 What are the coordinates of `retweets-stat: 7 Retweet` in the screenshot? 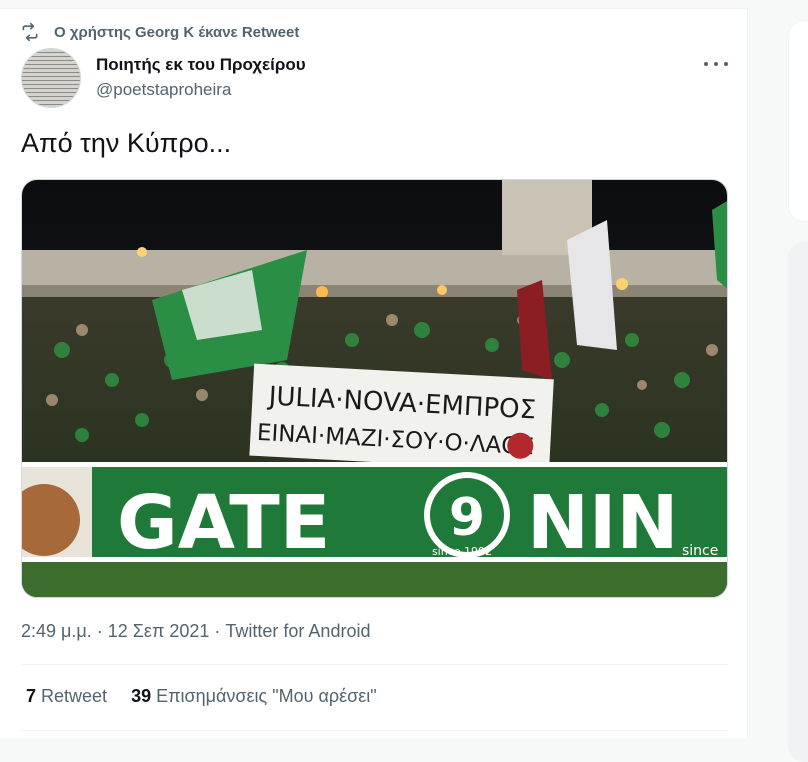 It's located at (66, 696).